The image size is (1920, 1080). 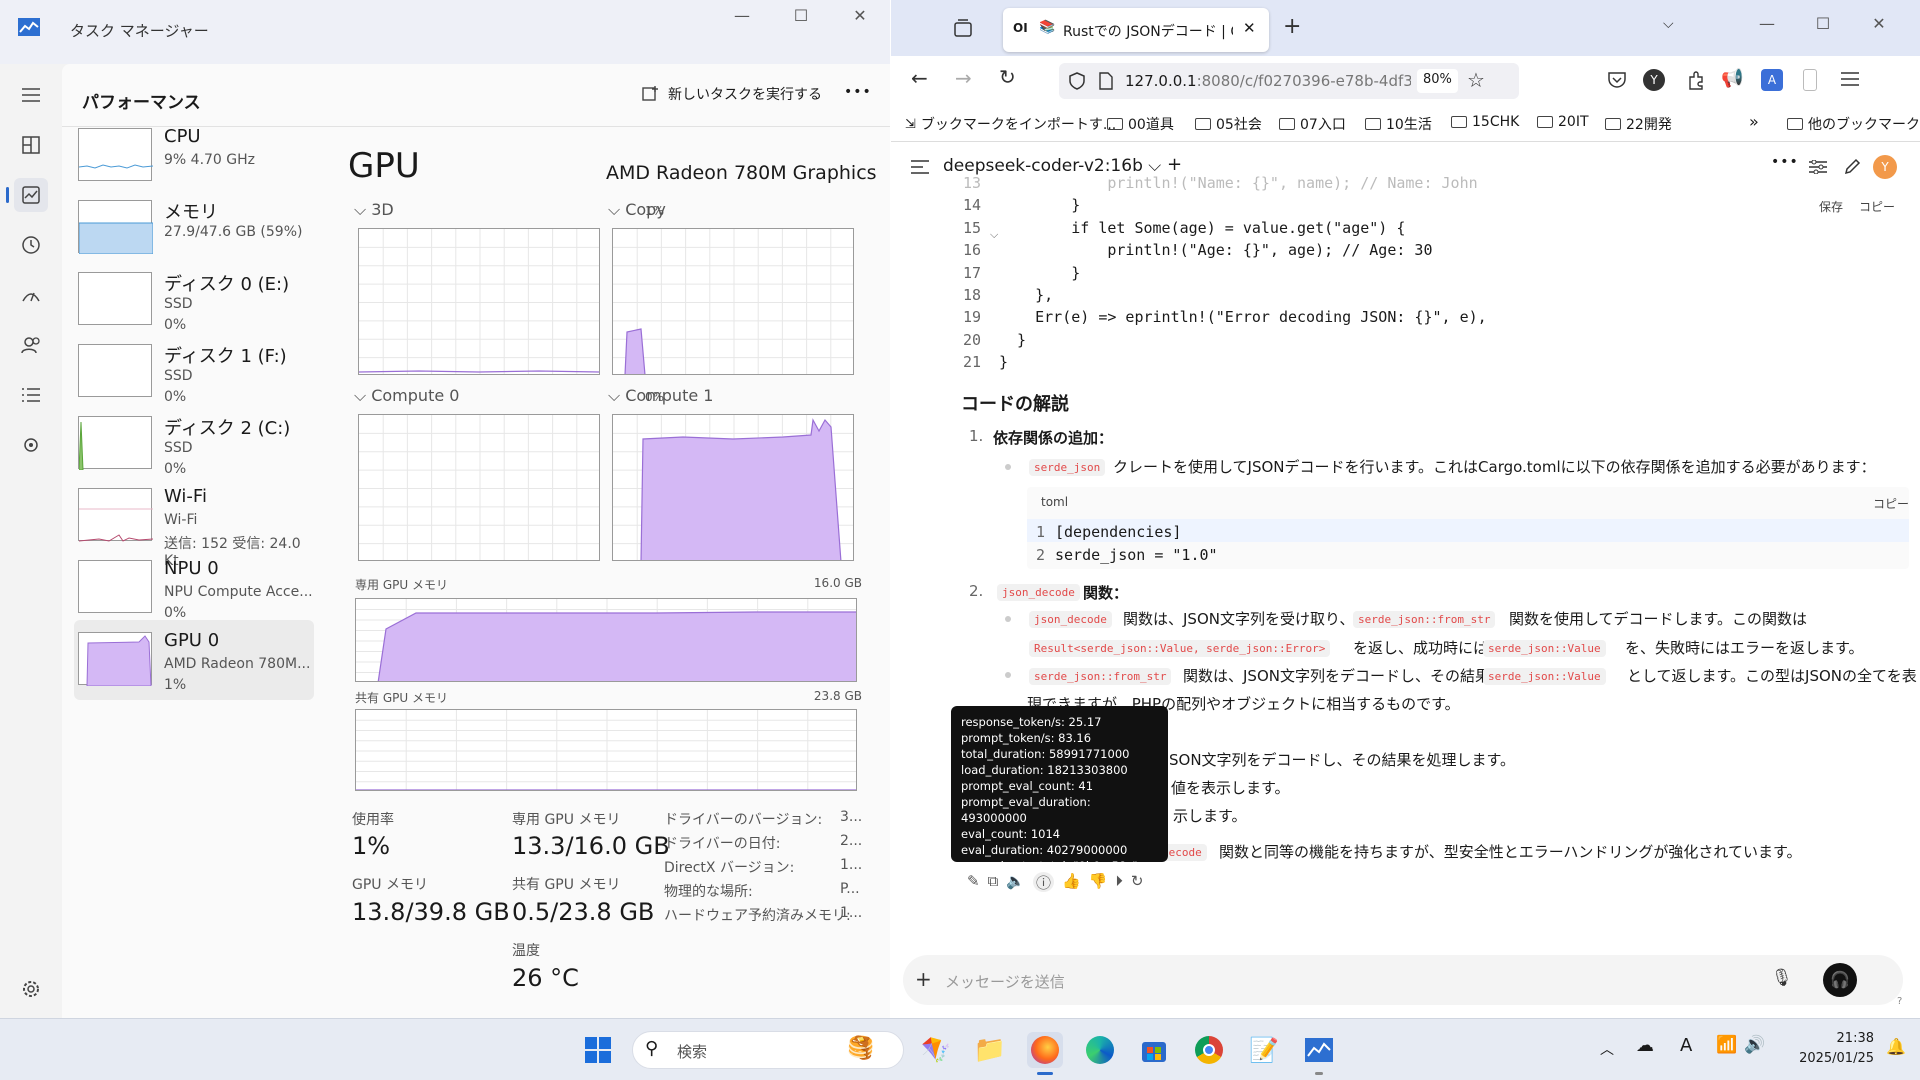 What do you see at coordinates (194, 588) in the screenshot?
I see `resource-tile: NPU 0 NPU Compute Acce... 0%` at bounding box center [194, 588].